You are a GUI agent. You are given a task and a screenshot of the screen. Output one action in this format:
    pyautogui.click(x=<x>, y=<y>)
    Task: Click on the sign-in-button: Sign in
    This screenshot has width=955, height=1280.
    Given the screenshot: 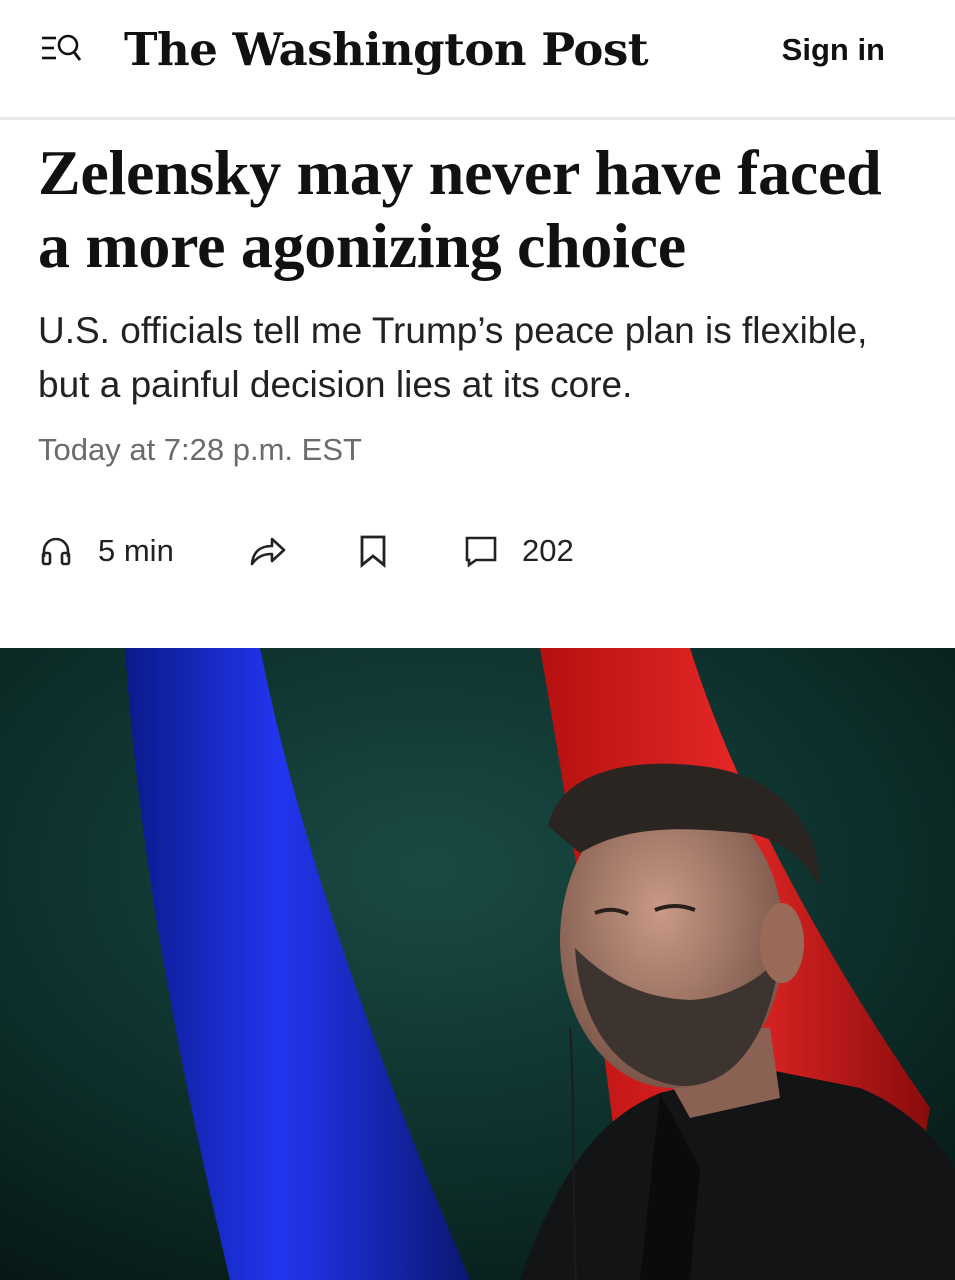 What is the action you would take?
    pyautogui.click(x=833, y=50)
    